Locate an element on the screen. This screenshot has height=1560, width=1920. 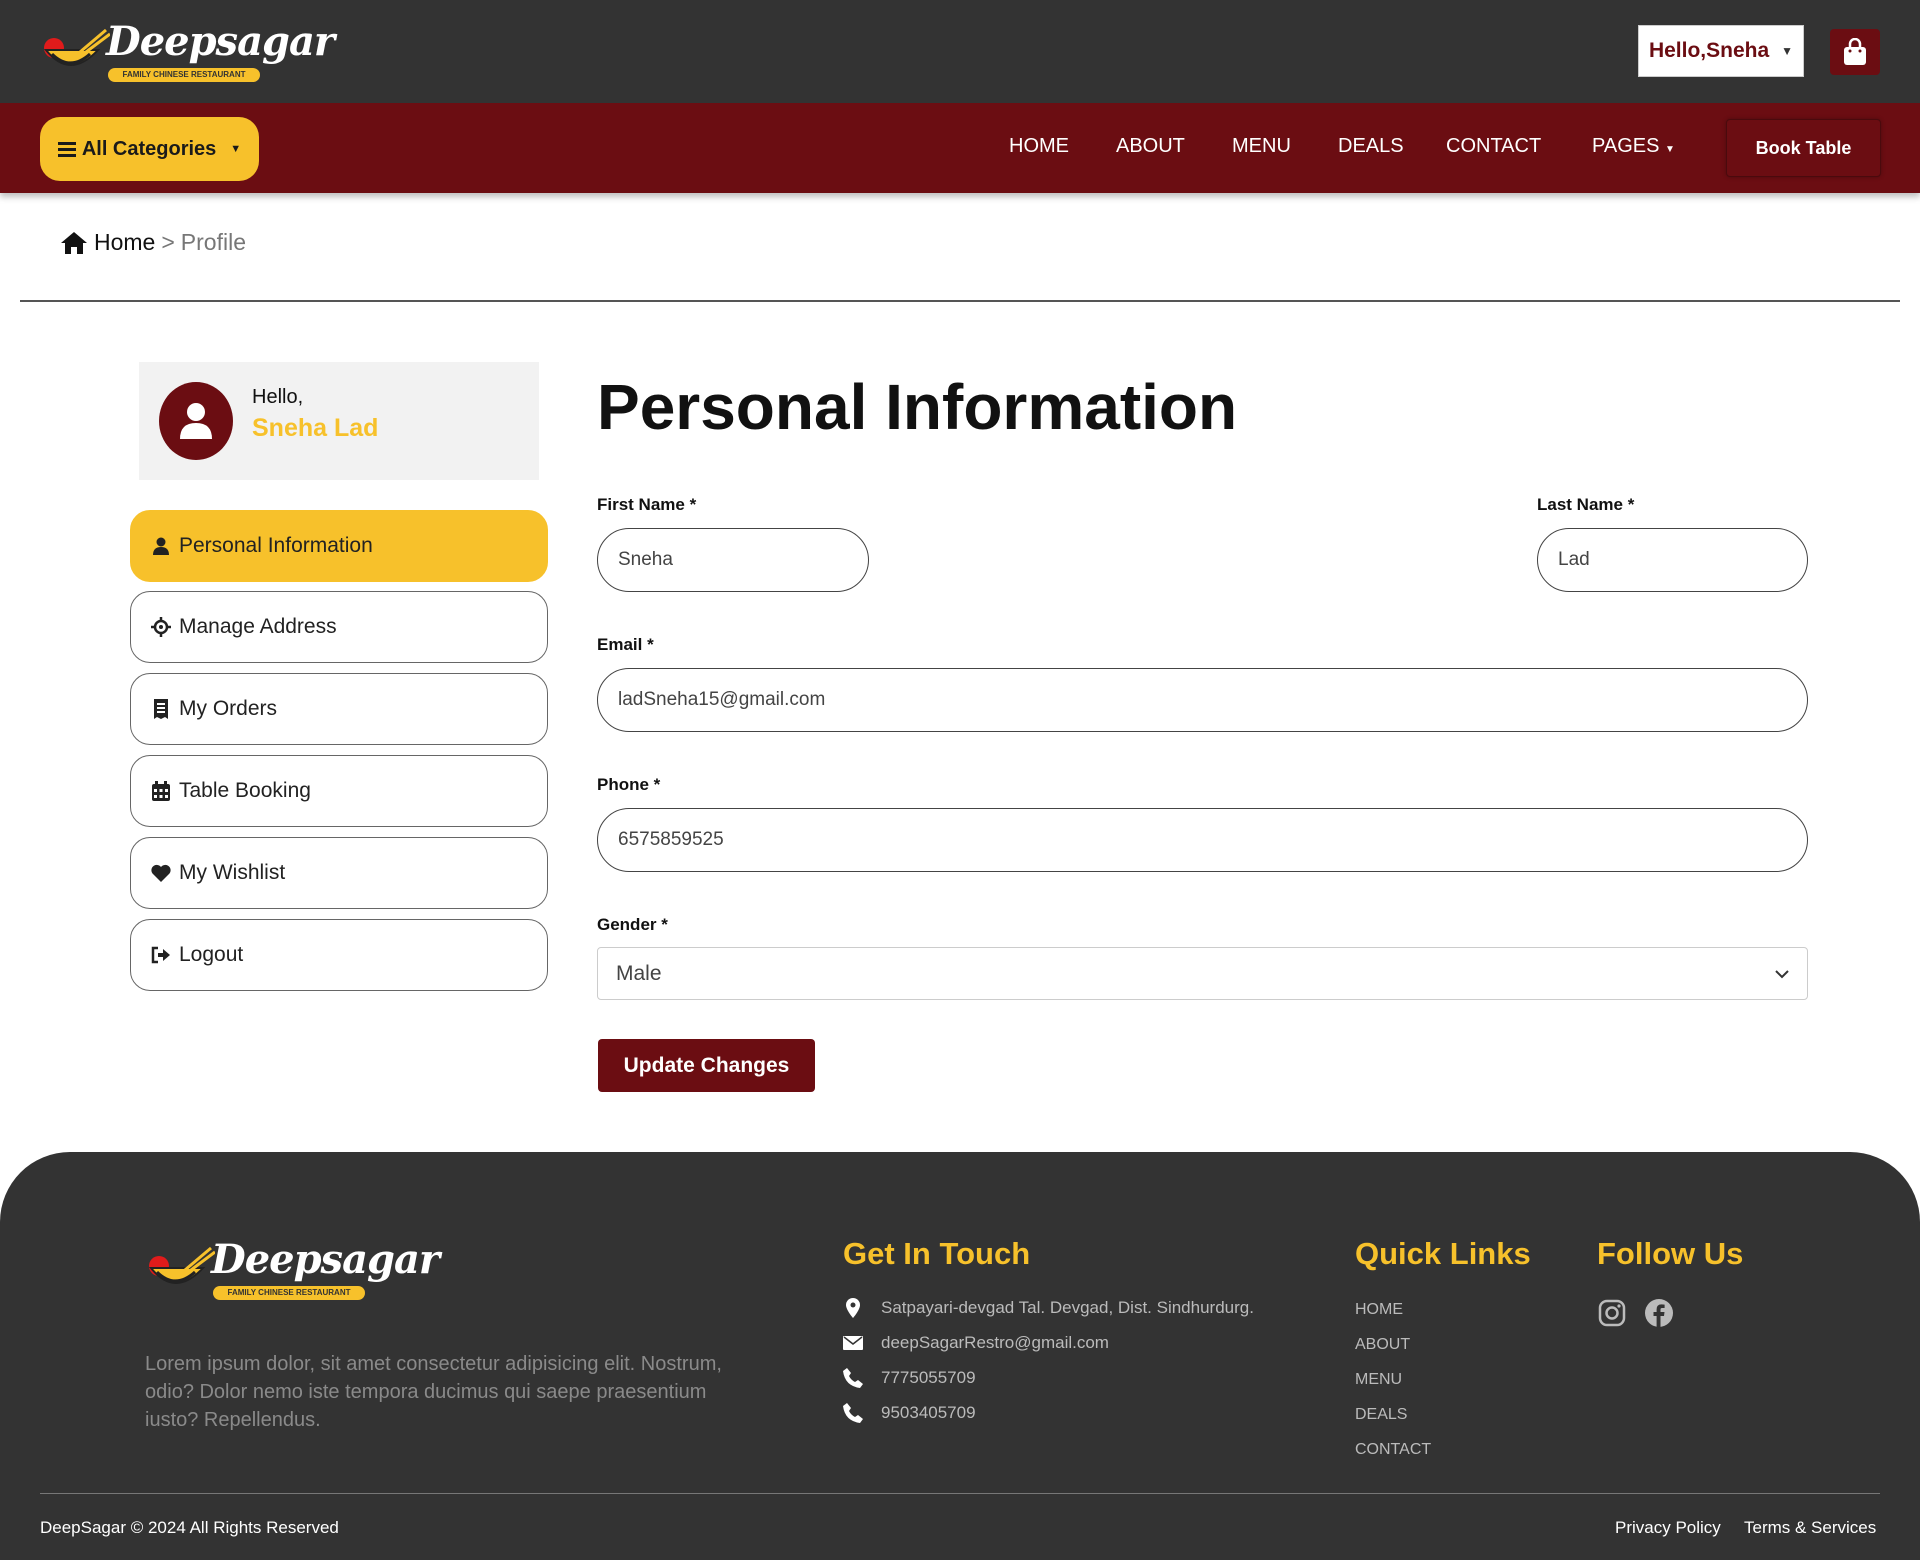
user-avatar-icon is located at coordinates (196, 421).